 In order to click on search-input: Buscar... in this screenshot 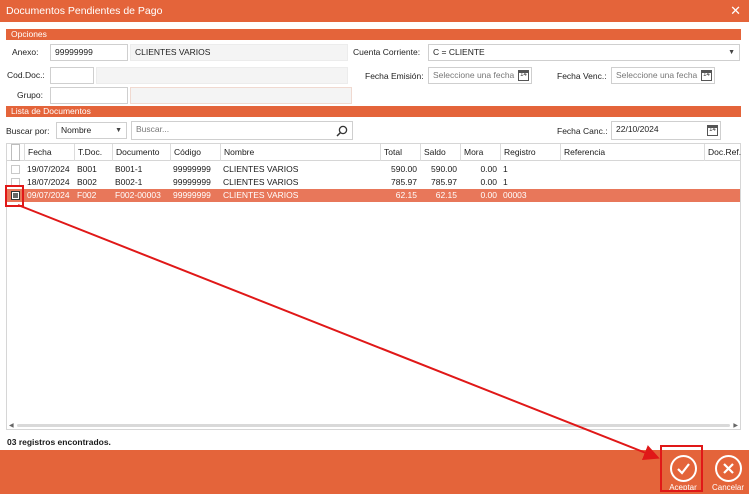, I will do `click(242, 130)`.